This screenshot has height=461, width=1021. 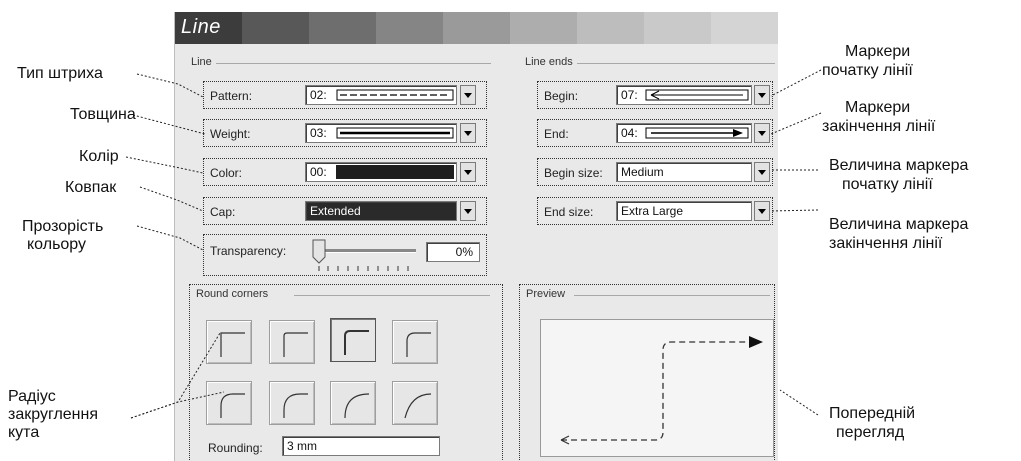 I want to click on annotation-begin-markers-line1: Маркери, so click(x=878, y=51).